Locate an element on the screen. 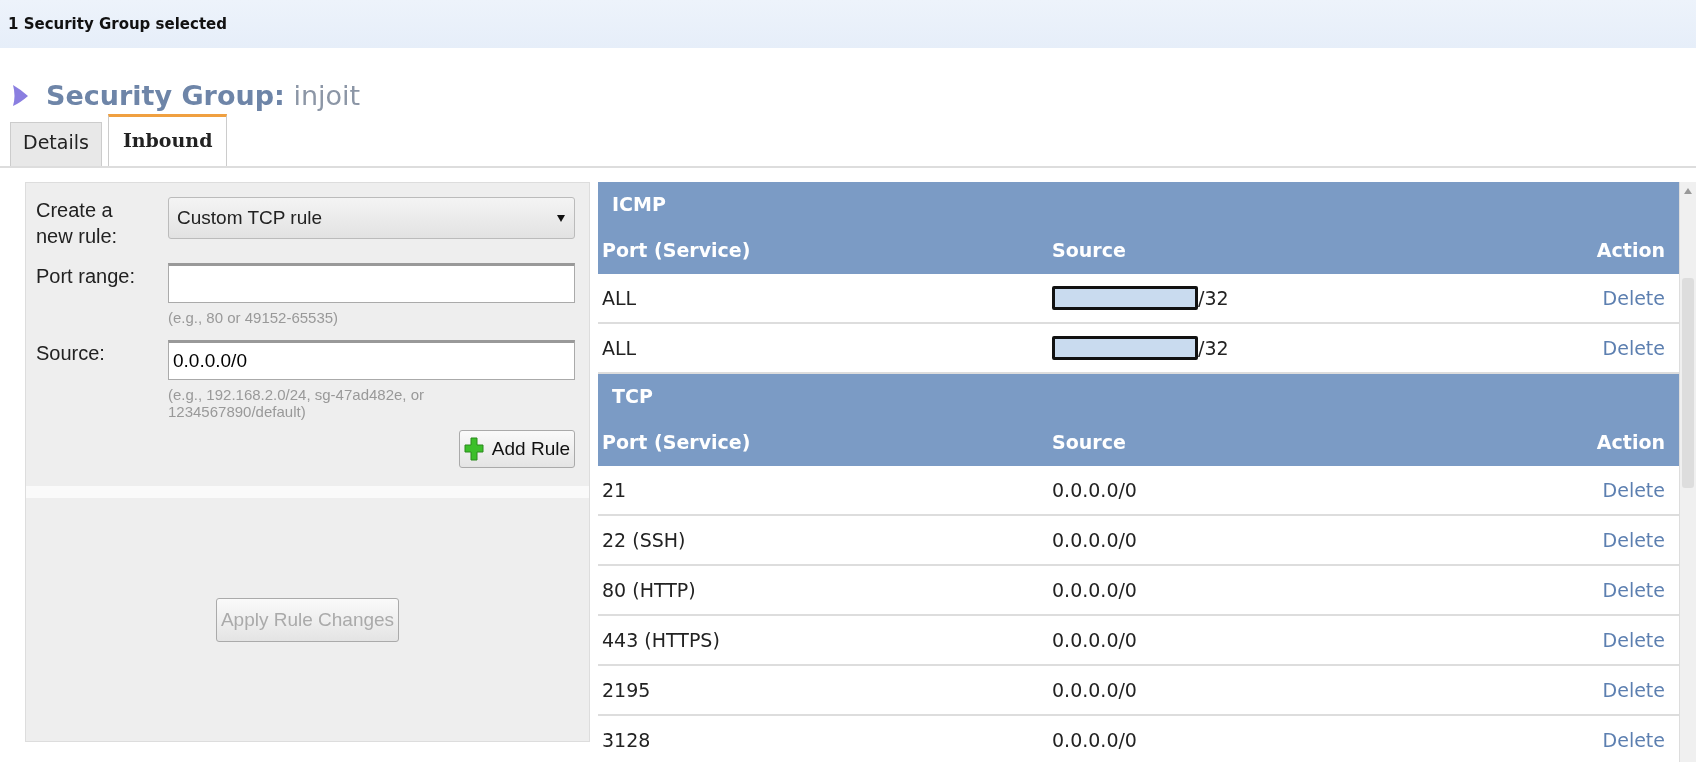 This screenshot has width=1696, height=781. source-field: 0.0.0.0/0 is located at coordinates (371, 360).